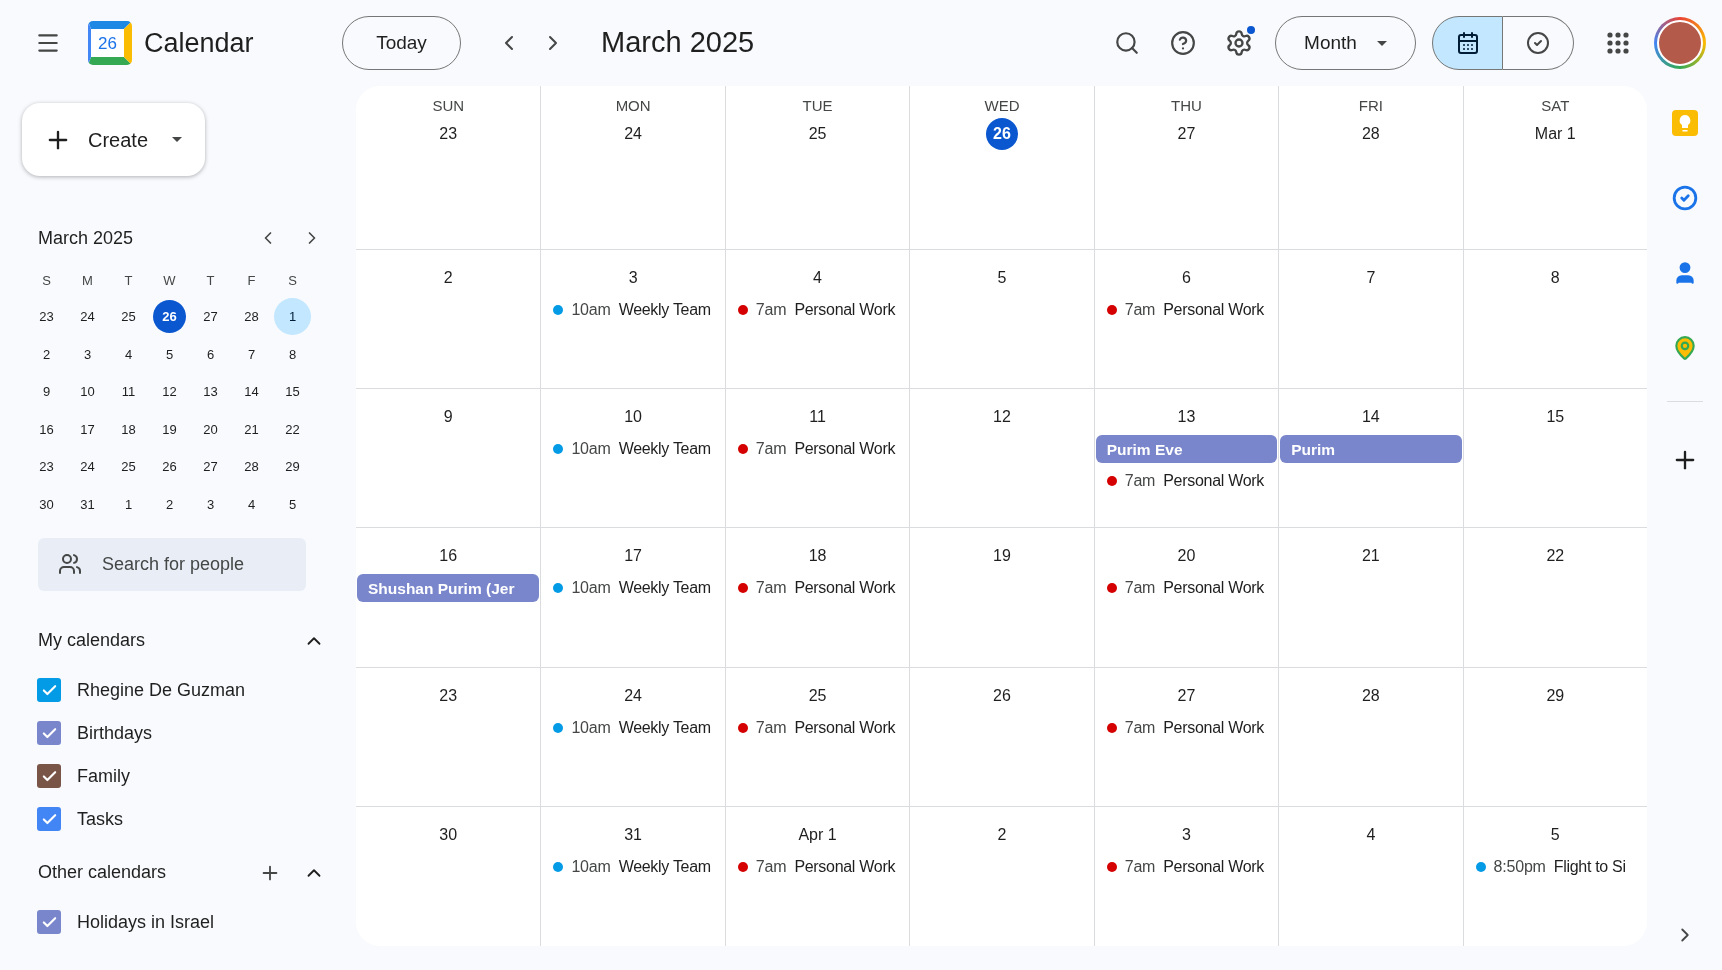 This screenshot has height=970, width=1722. Describe the element at coordinates (169, 430) in the screenshot. I see `mini-calendar-day: 19` at that location.